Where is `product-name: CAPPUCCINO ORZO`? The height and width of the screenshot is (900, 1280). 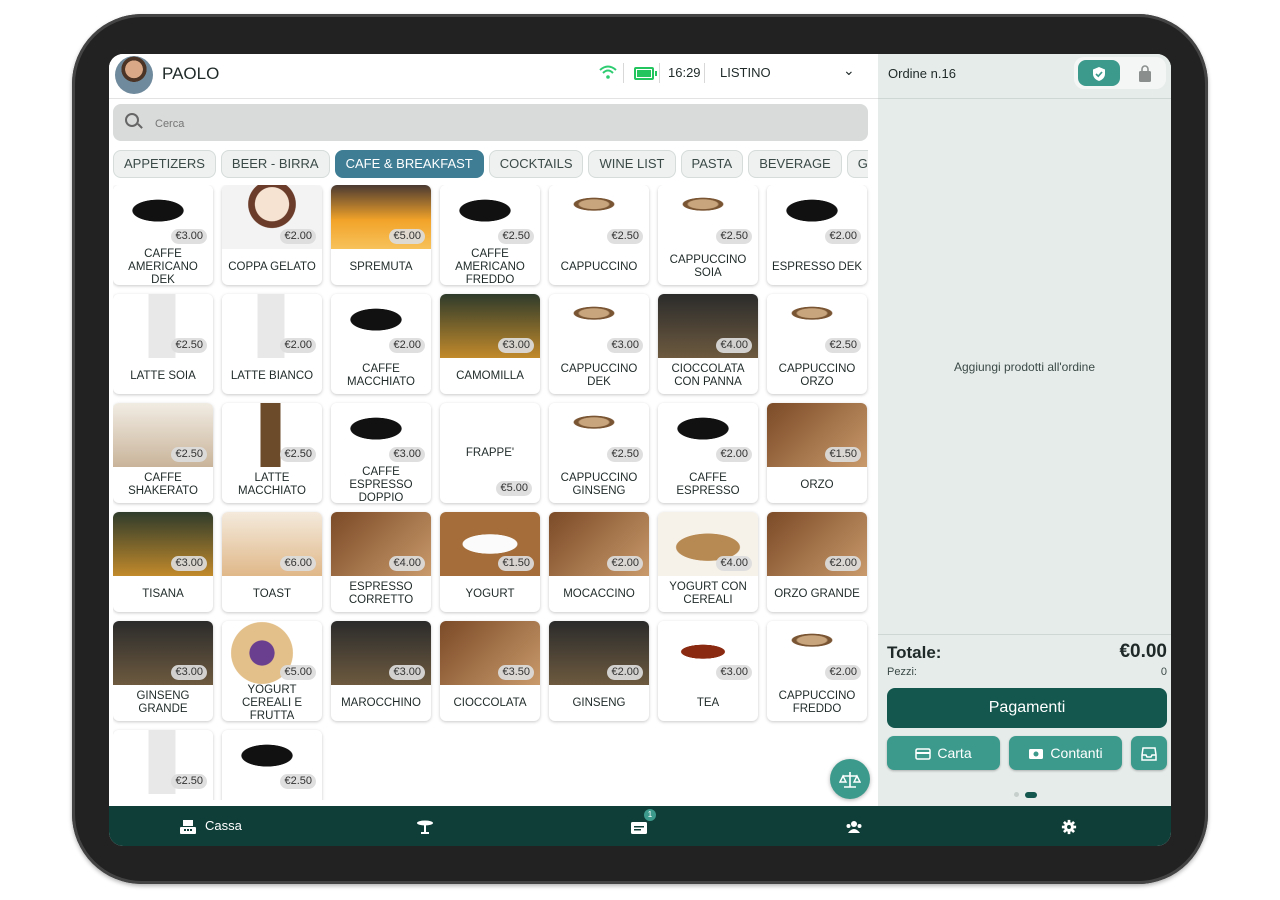
product-name: CAPPUCCINO ORZO is located at coordinates (817, 375).